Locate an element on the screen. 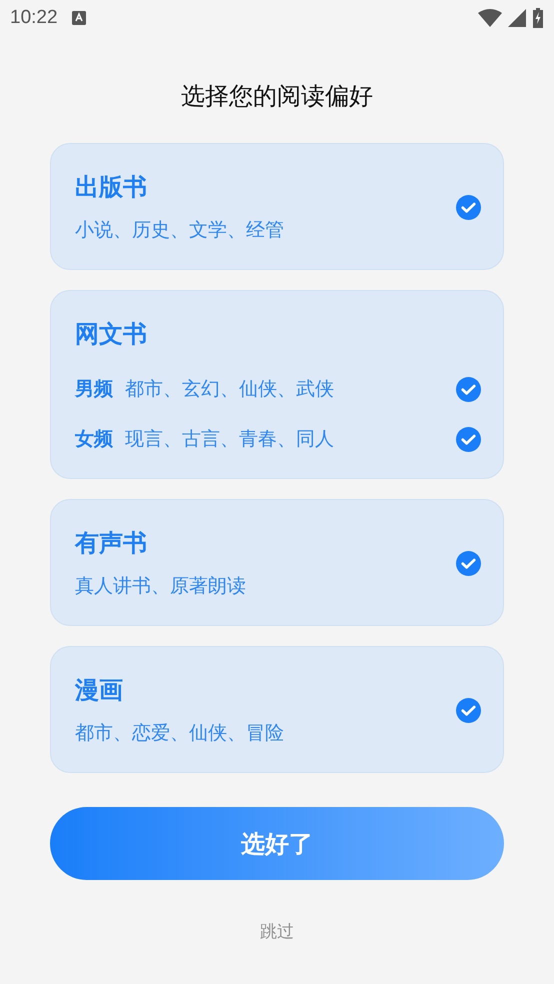 This screenshot has height=984, width=554. page-title: 选择您的阅读偏好 is located at coordinates (277, 96).